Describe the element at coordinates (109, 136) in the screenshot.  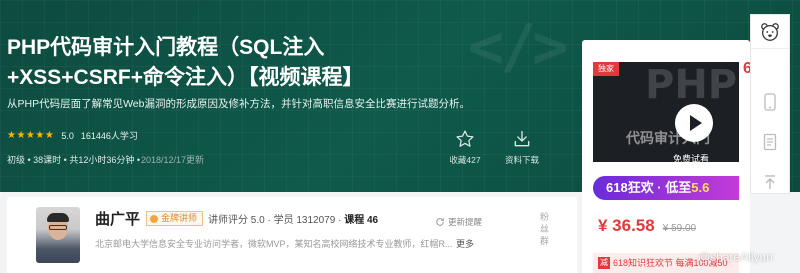
I see `learner-count: 161446人学习` at that location.